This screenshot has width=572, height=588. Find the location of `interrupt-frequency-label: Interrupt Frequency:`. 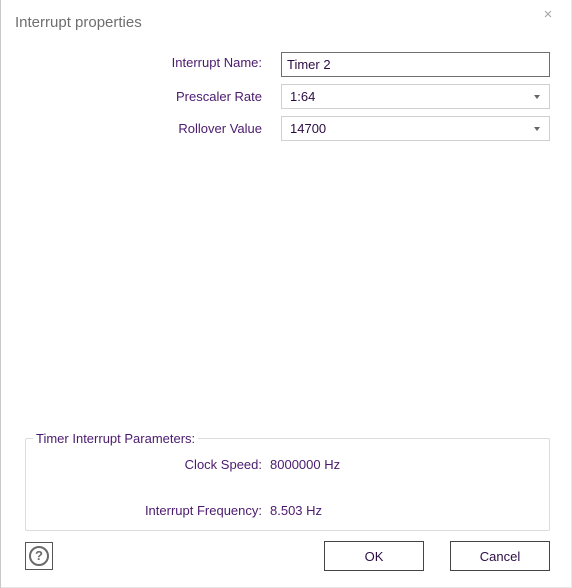

interrupt-frequency-label: Interrupt Frequency: is located at coordinates (203, 510).